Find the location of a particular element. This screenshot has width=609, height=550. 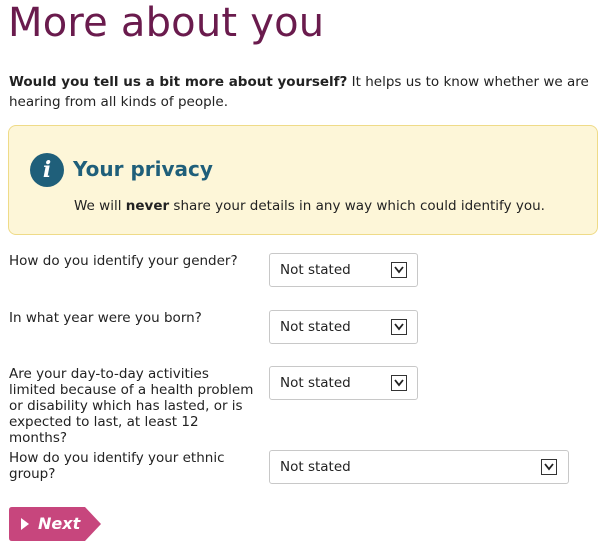

ethnicity-label: How do you identify your ethnic group? is located at coordinates (117, 466).